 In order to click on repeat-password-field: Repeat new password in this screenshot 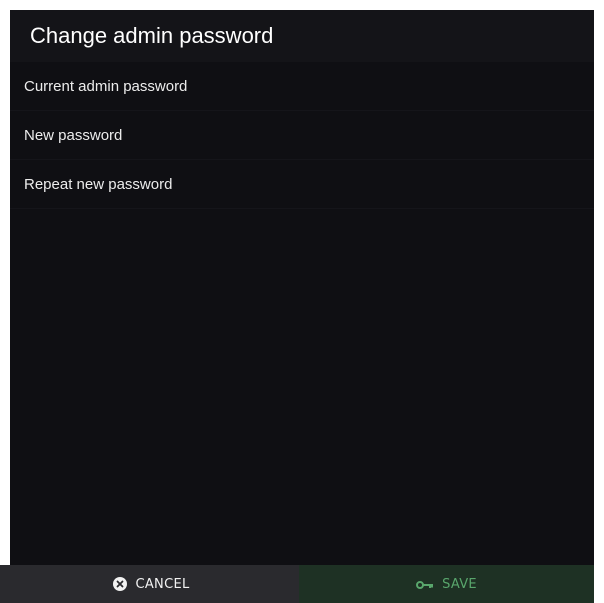, I will do `click(302, 184)`.